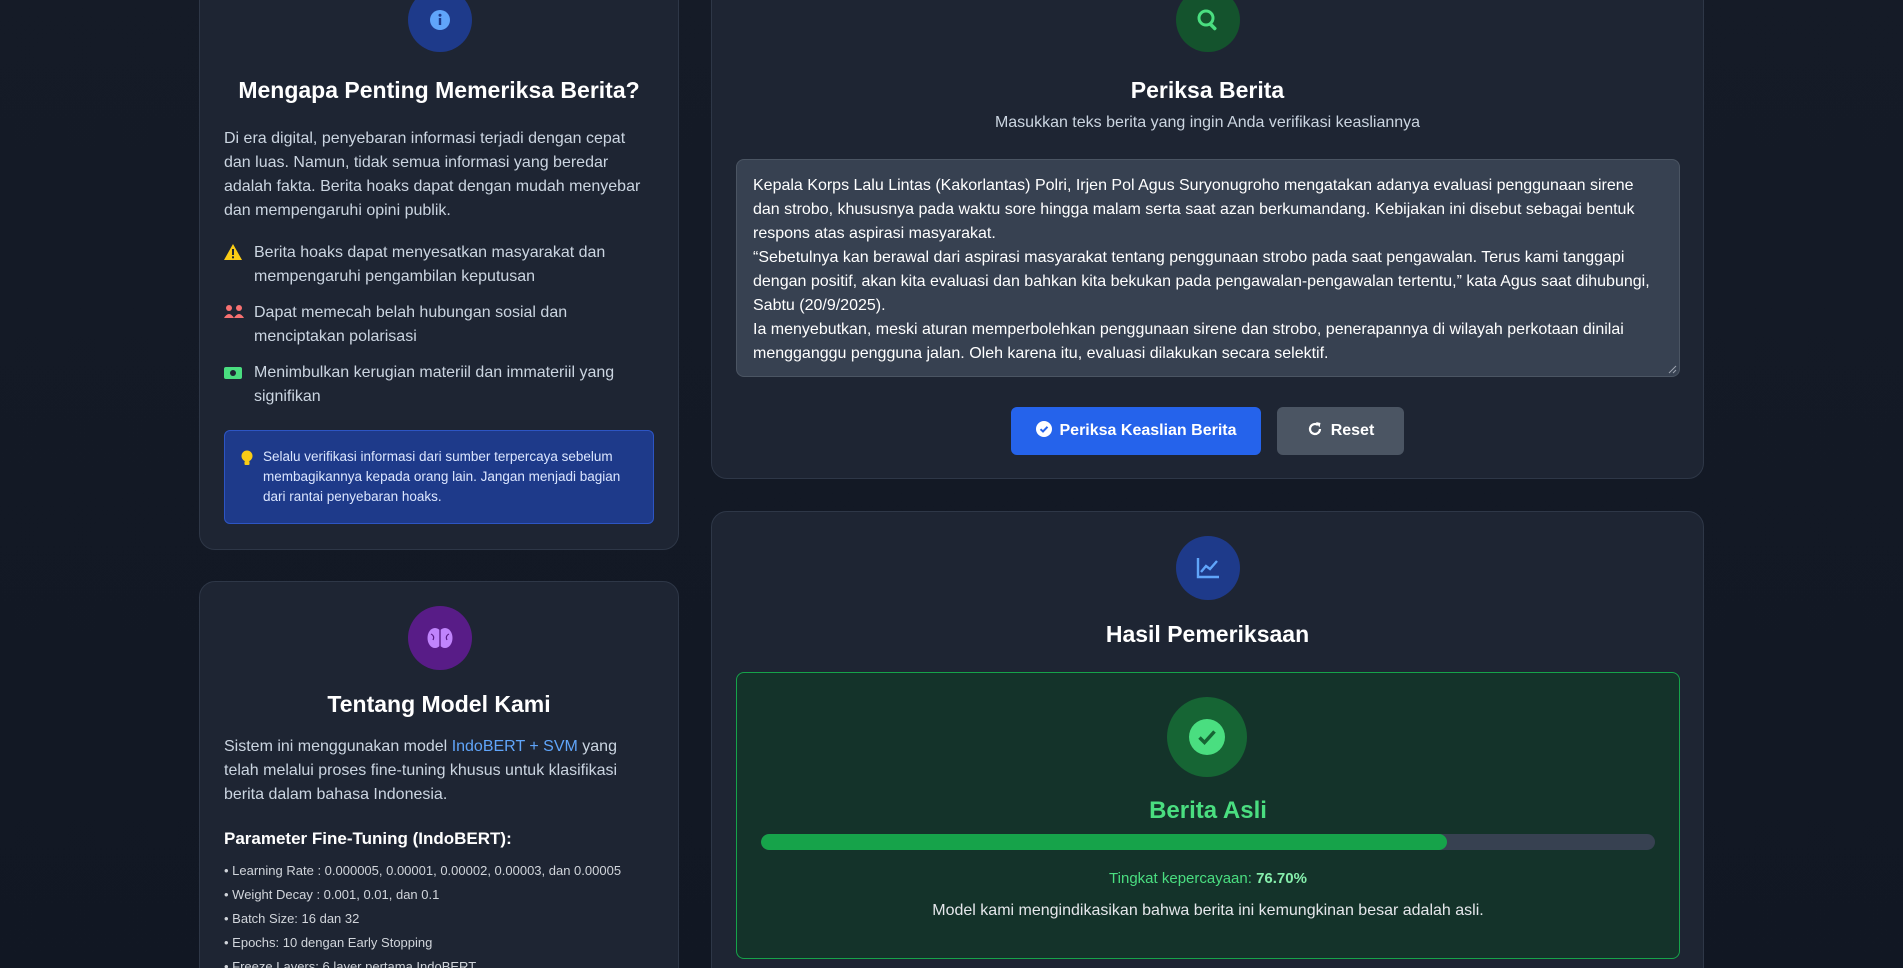  What do you see at coordinates (233, 386) in the screenshot?
I see `money-icon` at bounding box center [233, 386].